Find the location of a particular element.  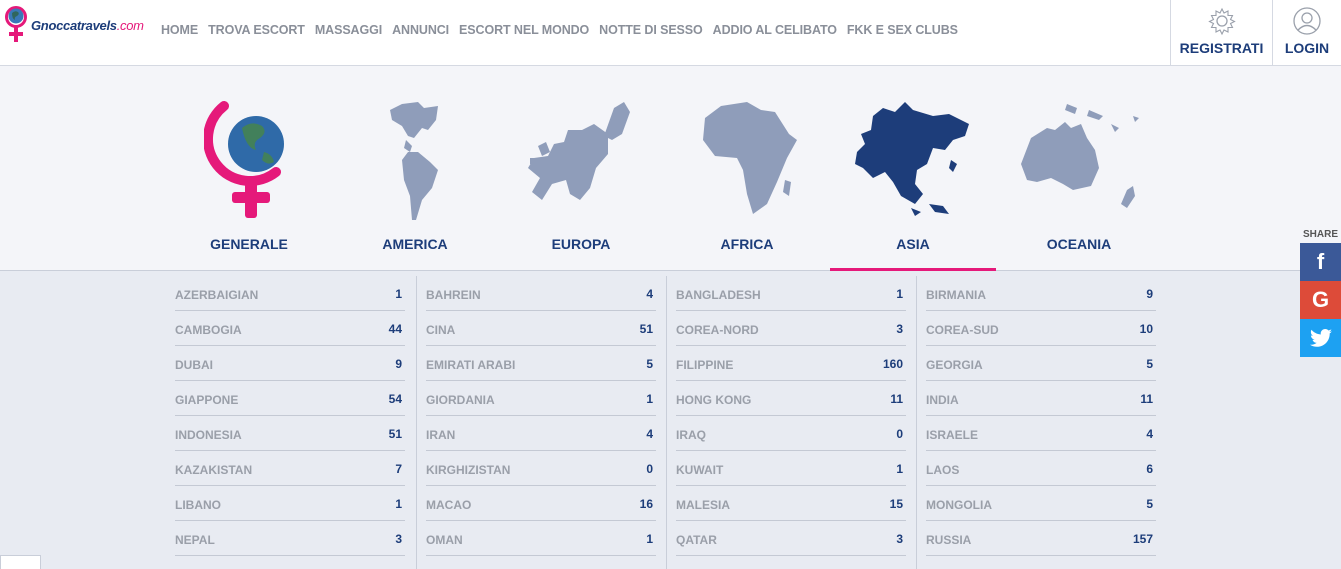

country-row: GIAPPONE 54 is located at coordinates (290, 398).